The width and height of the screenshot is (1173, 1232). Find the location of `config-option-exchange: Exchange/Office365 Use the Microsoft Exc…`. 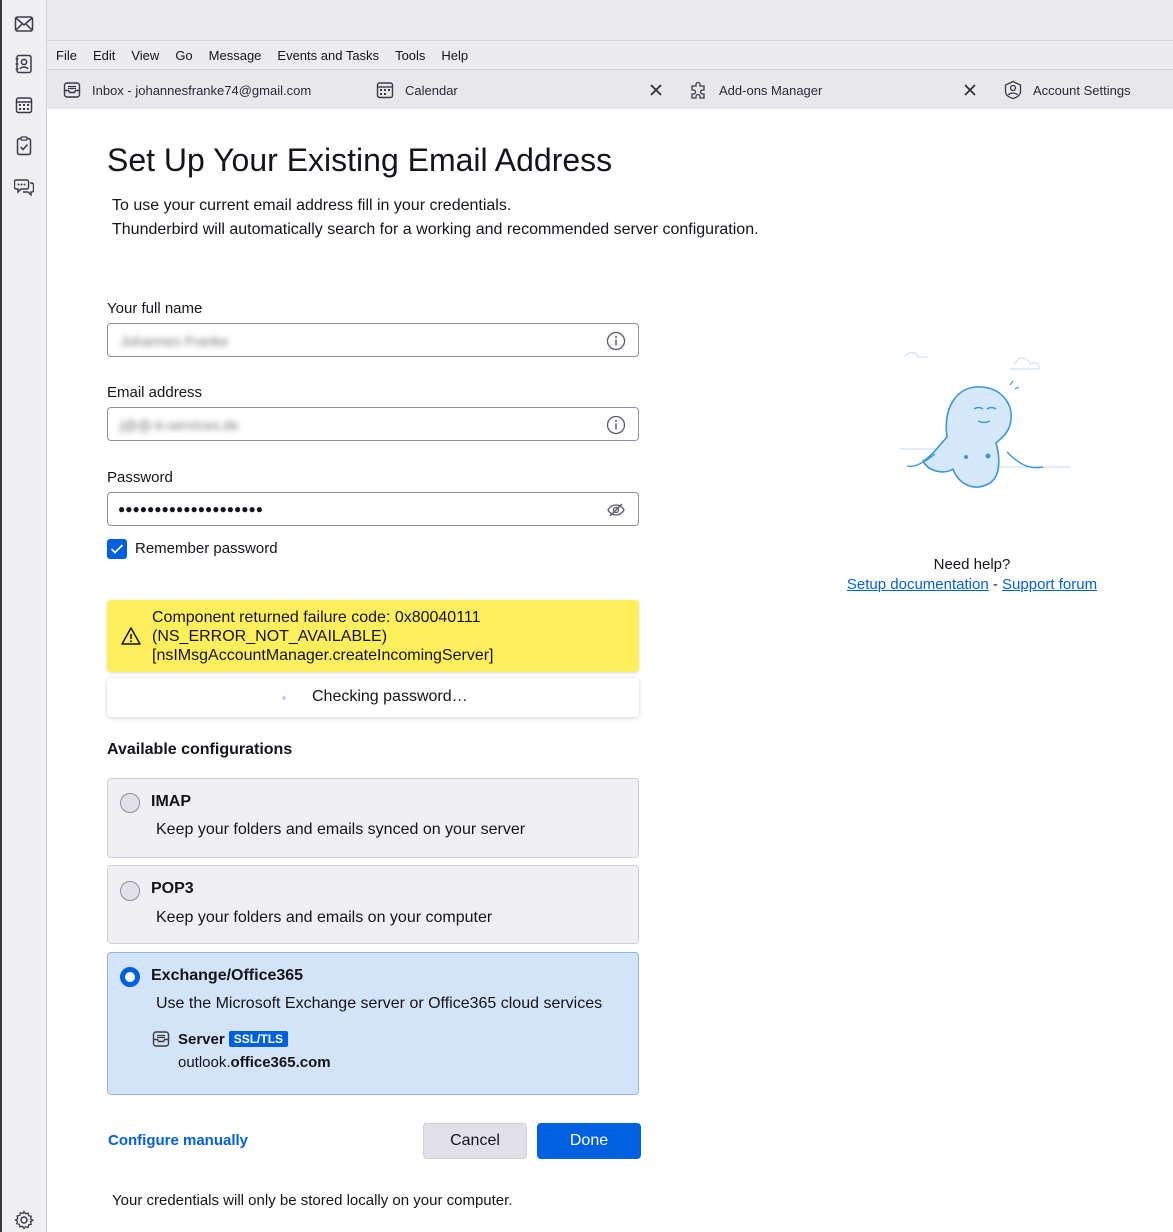

config-option-exchange: Exchange/Office365 Use the Microsoft Exc… is located at coordinates (373, 1023).